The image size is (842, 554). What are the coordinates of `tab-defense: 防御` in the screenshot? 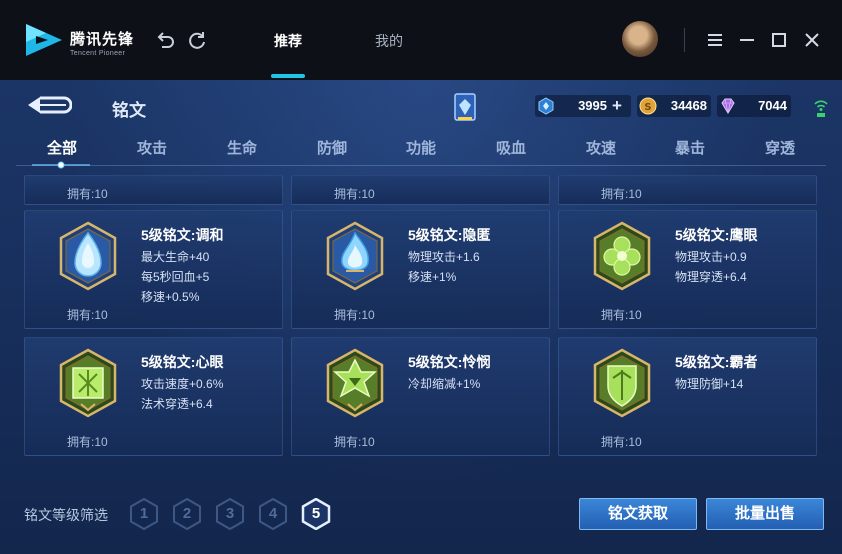 It's located at (332, 147).